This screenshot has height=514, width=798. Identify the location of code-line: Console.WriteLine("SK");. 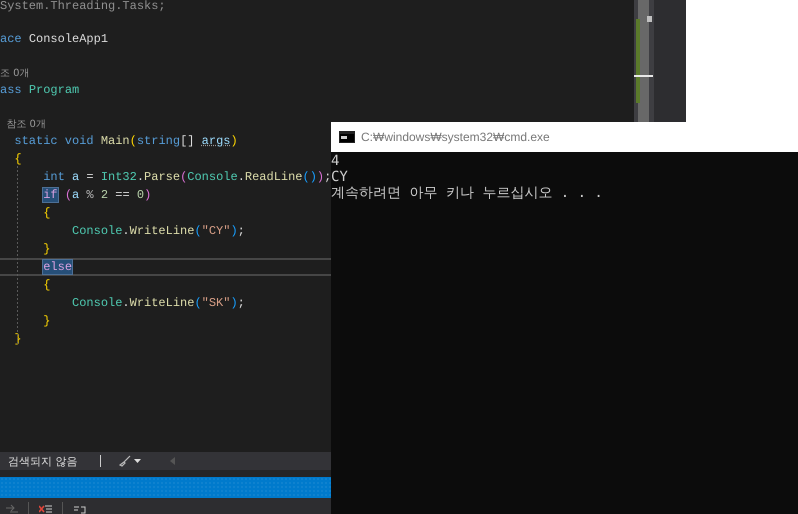
(158, 303).